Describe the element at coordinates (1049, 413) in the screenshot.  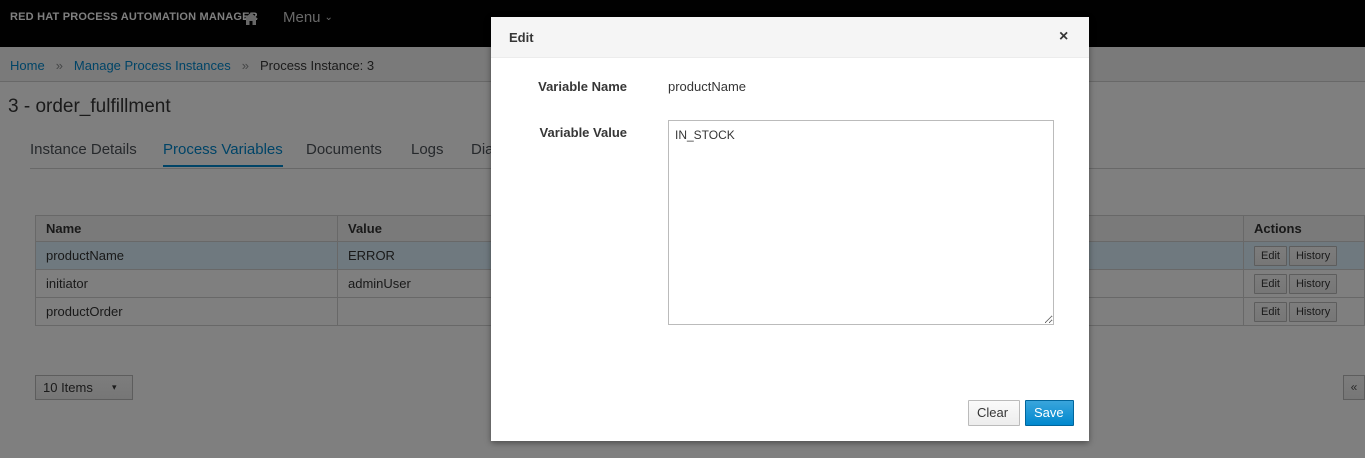
I see `save-button: Save` at that location.